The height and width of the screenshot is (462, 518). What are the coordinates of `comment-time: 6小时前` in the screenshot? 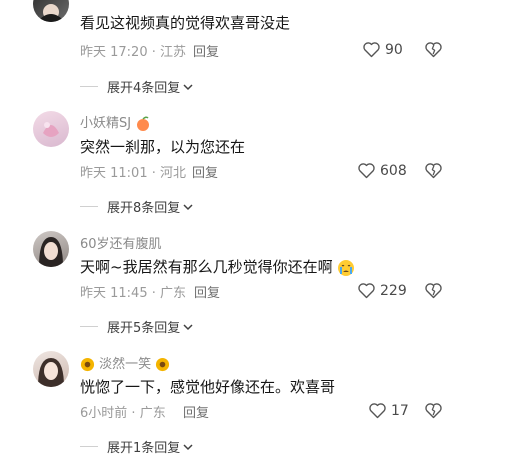 It's located at (104, 413).